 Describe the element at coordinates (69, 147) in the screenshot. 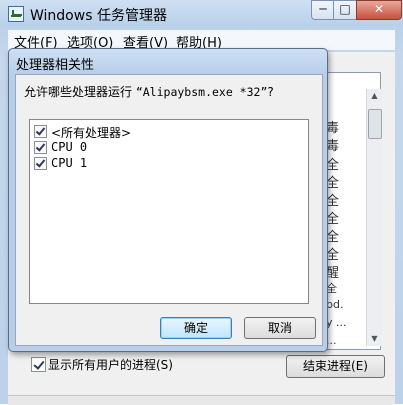

I see `processor-item-label: CPU 0` at that location.